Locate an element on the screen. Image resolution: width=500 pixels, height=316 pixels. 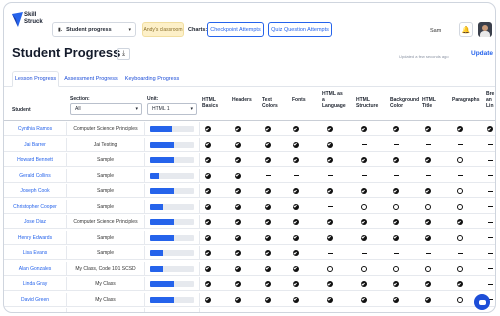
skillstruck-logo-icon is located at coordinates (17, 19).